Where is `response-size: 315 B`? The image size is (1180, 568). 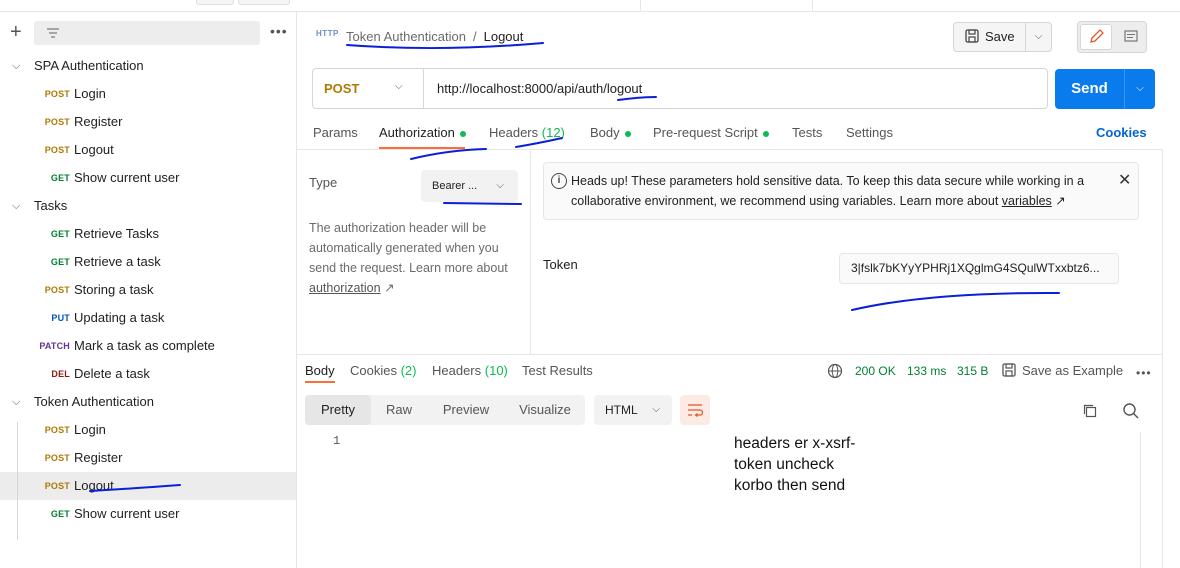 response-size: 315 B is located at coordinates (972, 371).